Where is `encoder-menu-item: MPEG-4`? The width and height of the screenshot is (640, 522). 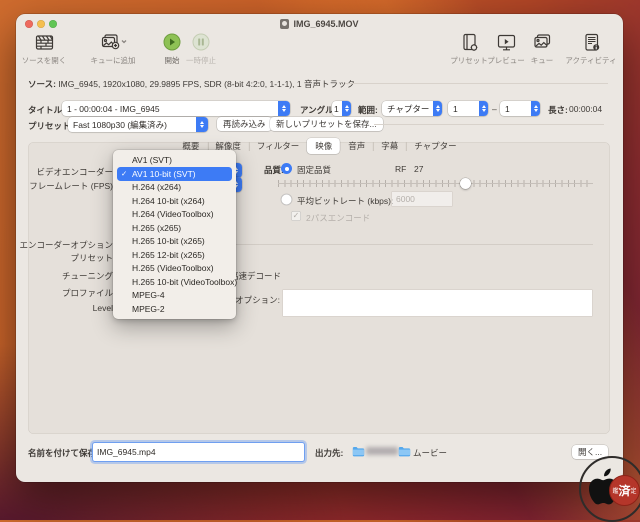
encoder-menu-item: MPEG-4 is located at coordinates (174, 296).